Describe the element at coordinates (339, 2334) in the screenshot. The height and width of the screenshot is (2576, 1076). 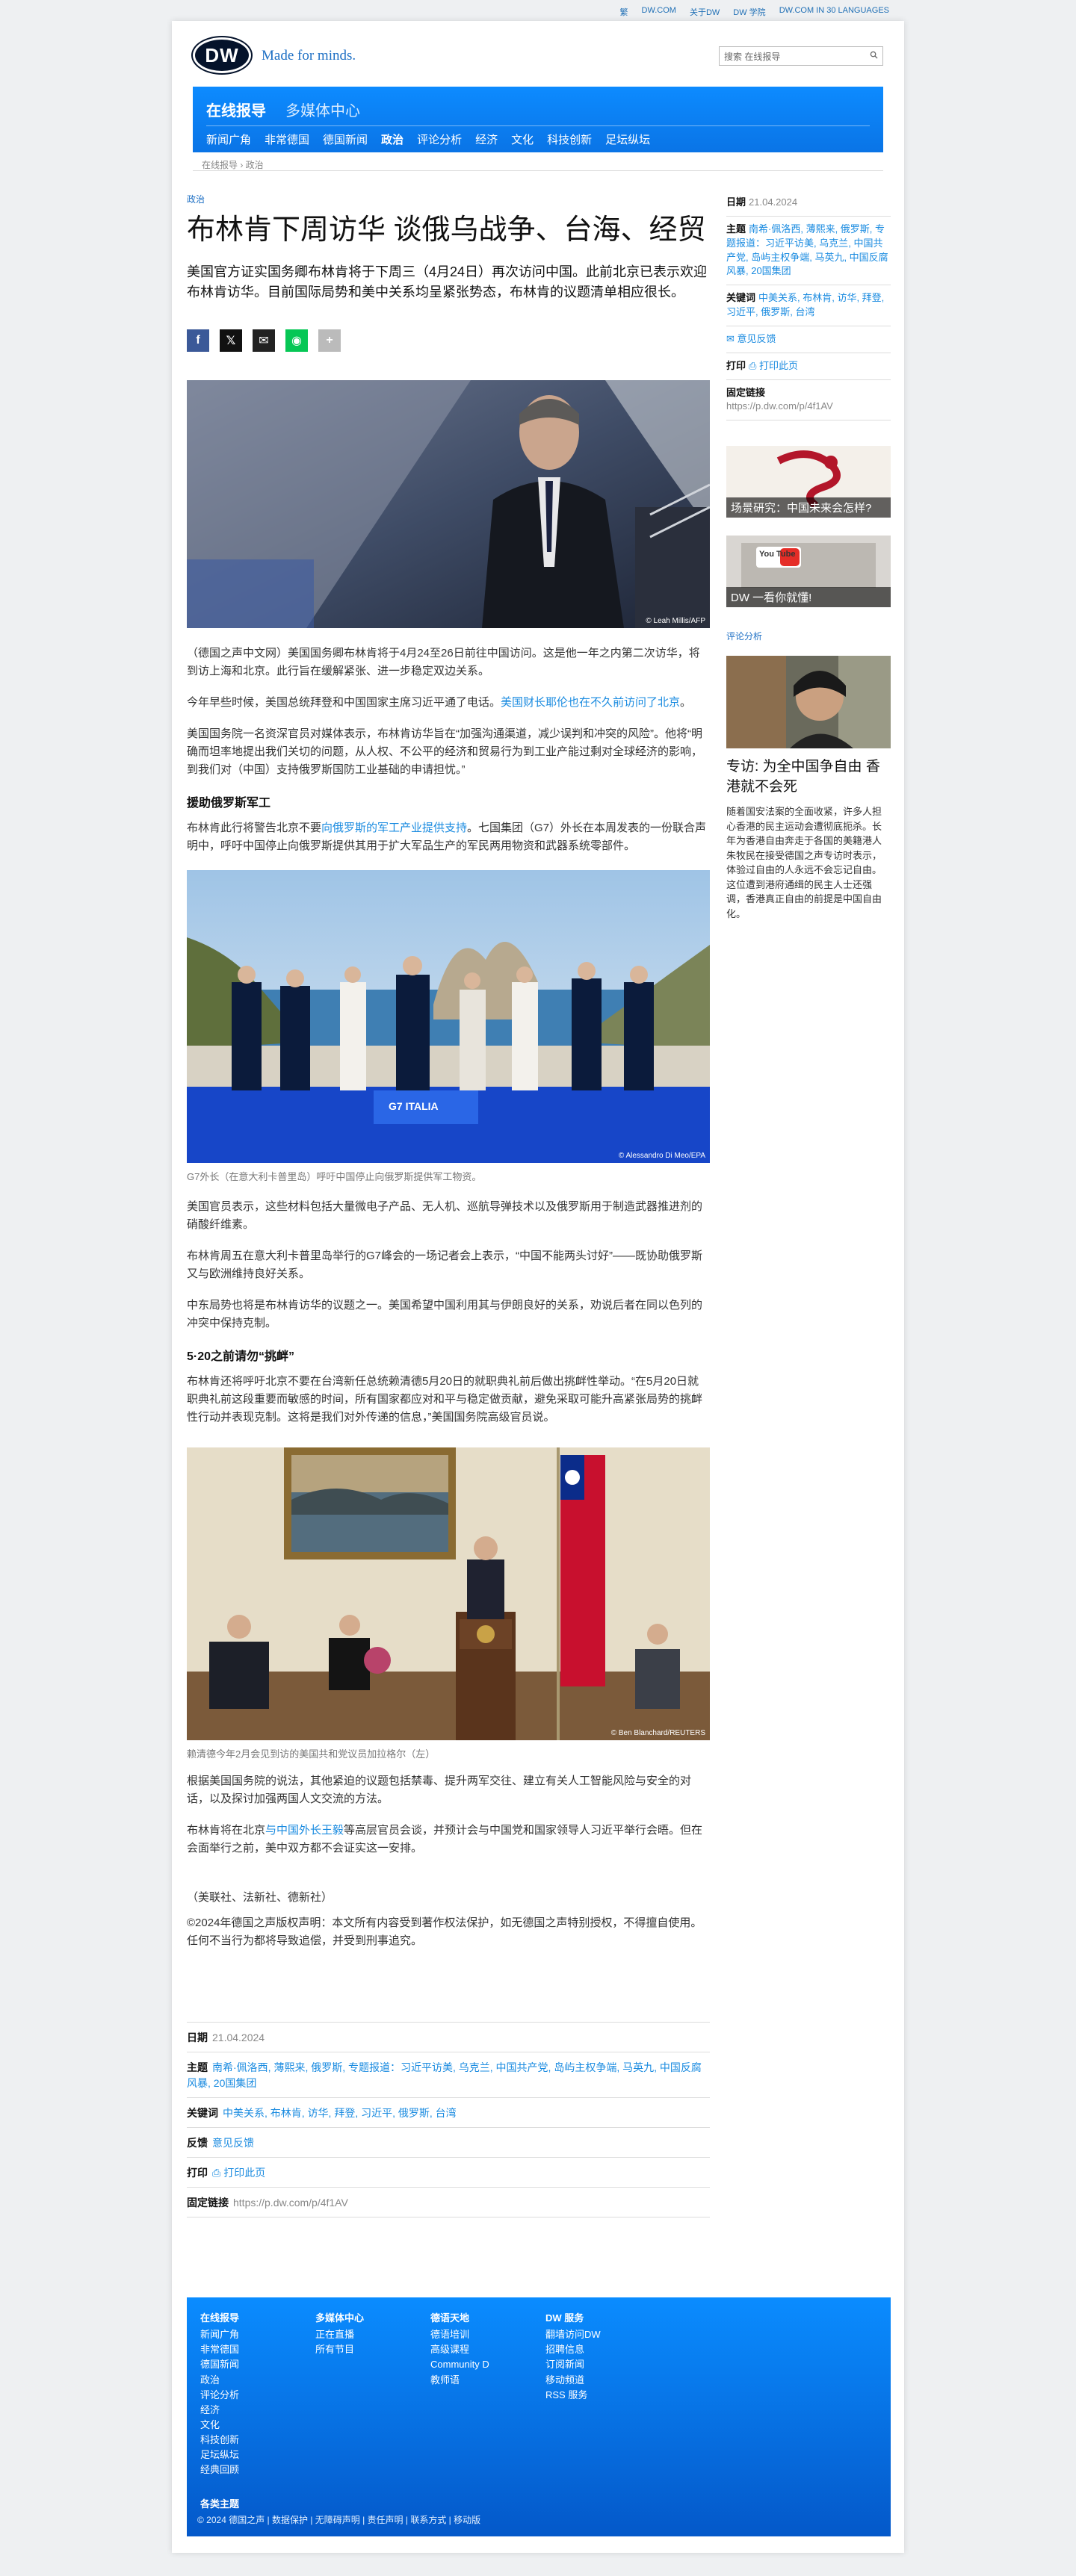
I see `footer-link: 正在直播` at that location.